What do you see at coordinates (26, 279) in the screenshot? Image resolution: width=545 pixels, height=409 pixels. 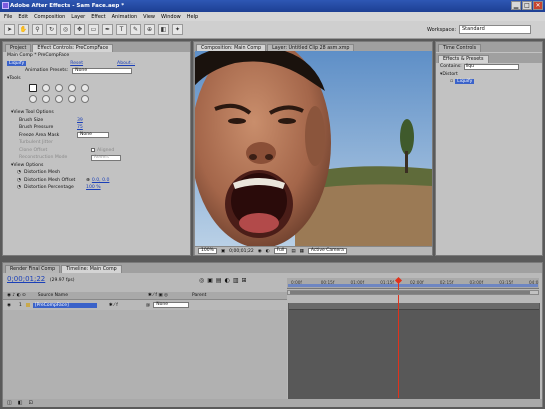 I see `timeline-timecode: 0;00;01;22` at bounding box center [26, 279].